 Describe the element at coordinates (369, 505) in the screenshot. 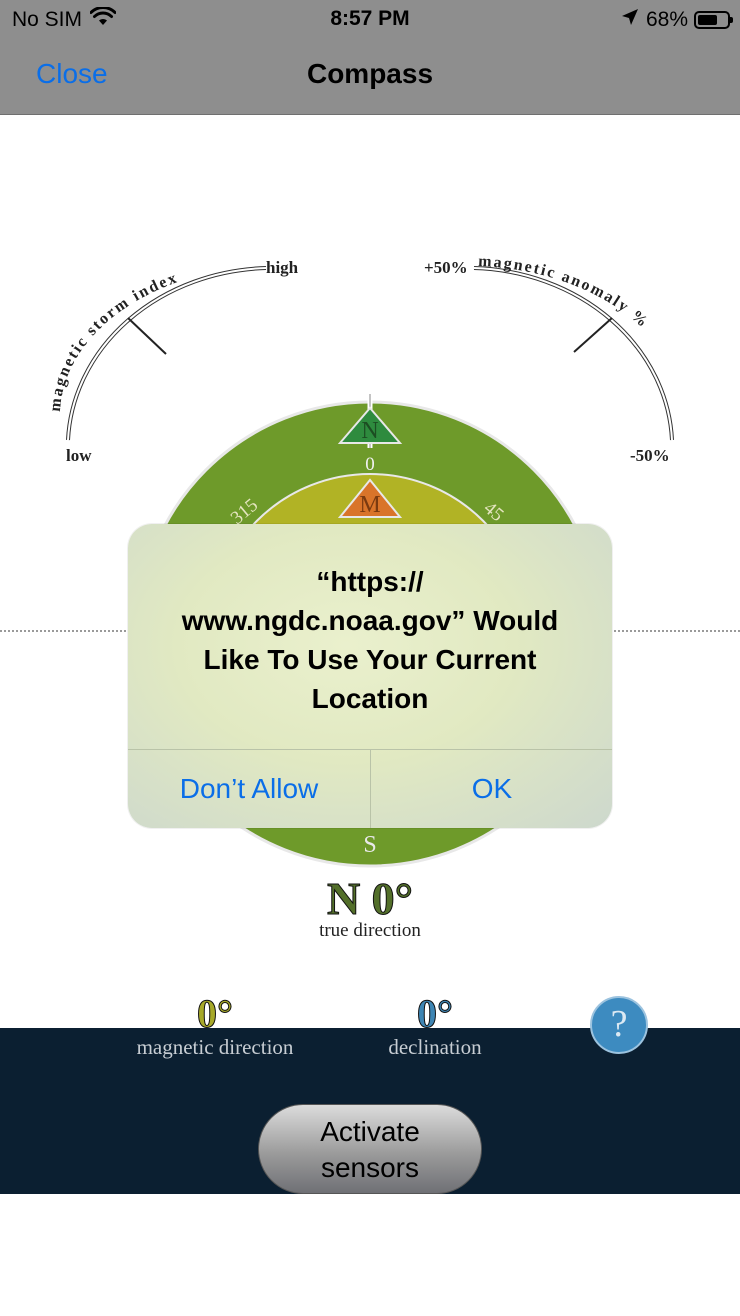

I see `magnetic-letter: M` at that location.